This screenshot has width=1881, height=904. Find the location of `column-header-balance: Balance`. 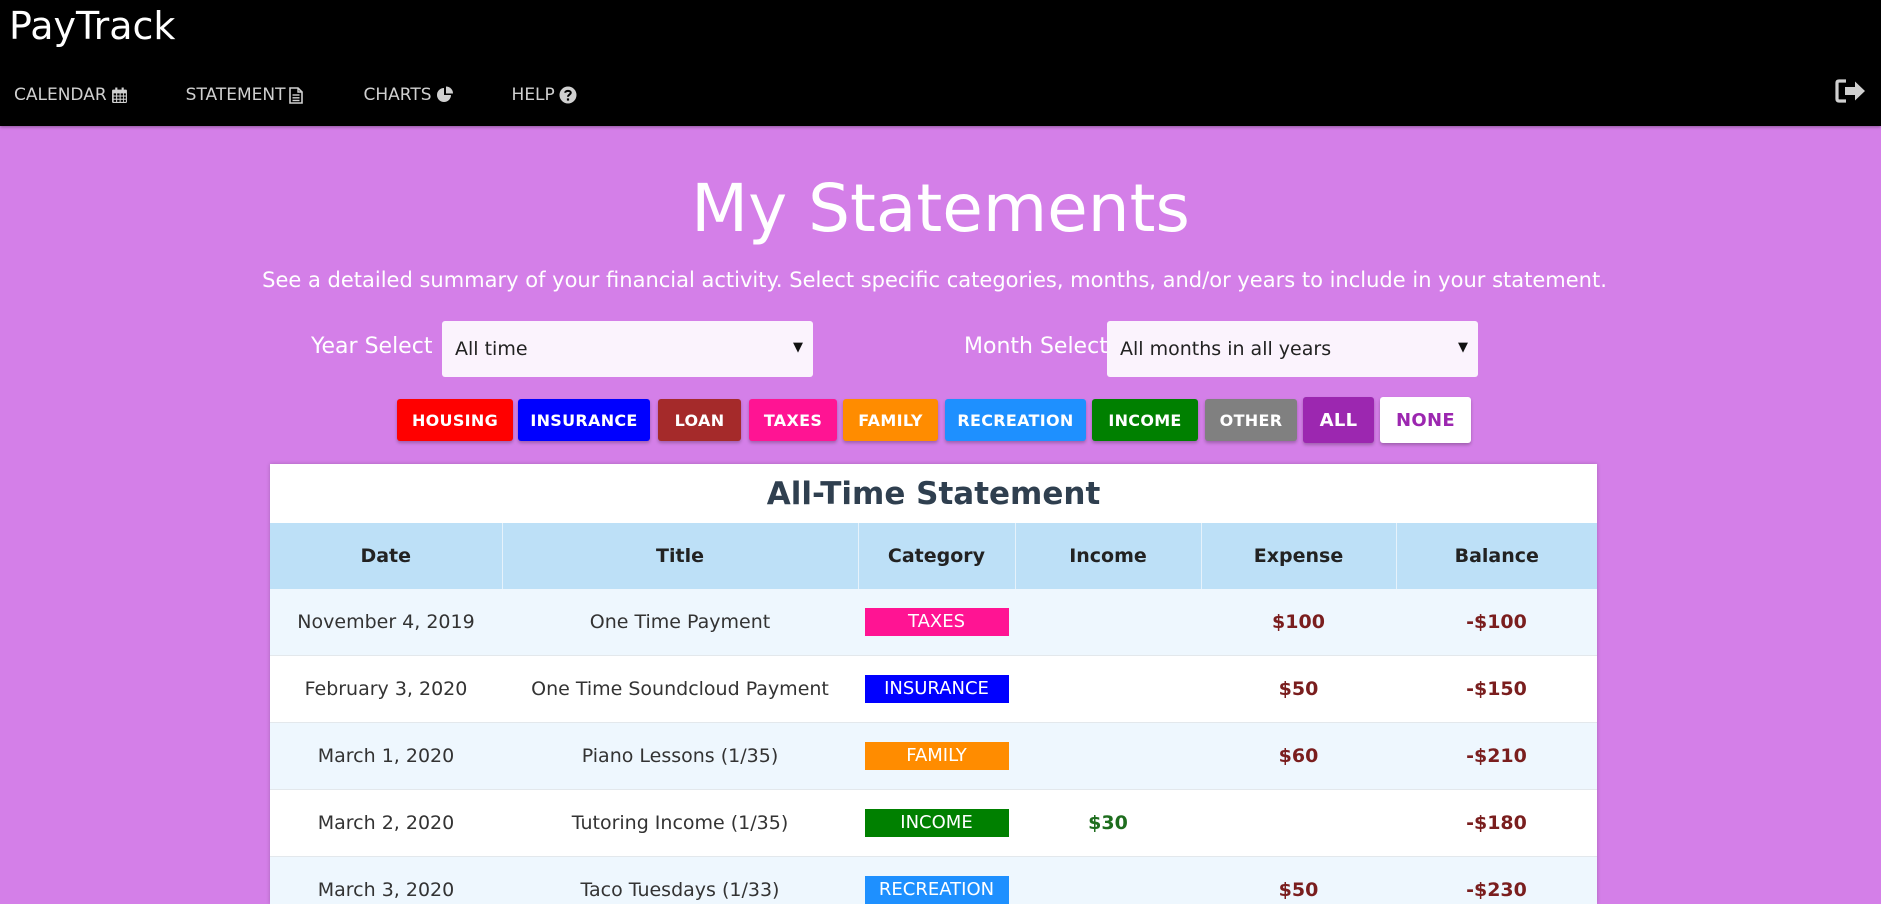

column-header-balance: Balance is located at coordinates (1496, 556).